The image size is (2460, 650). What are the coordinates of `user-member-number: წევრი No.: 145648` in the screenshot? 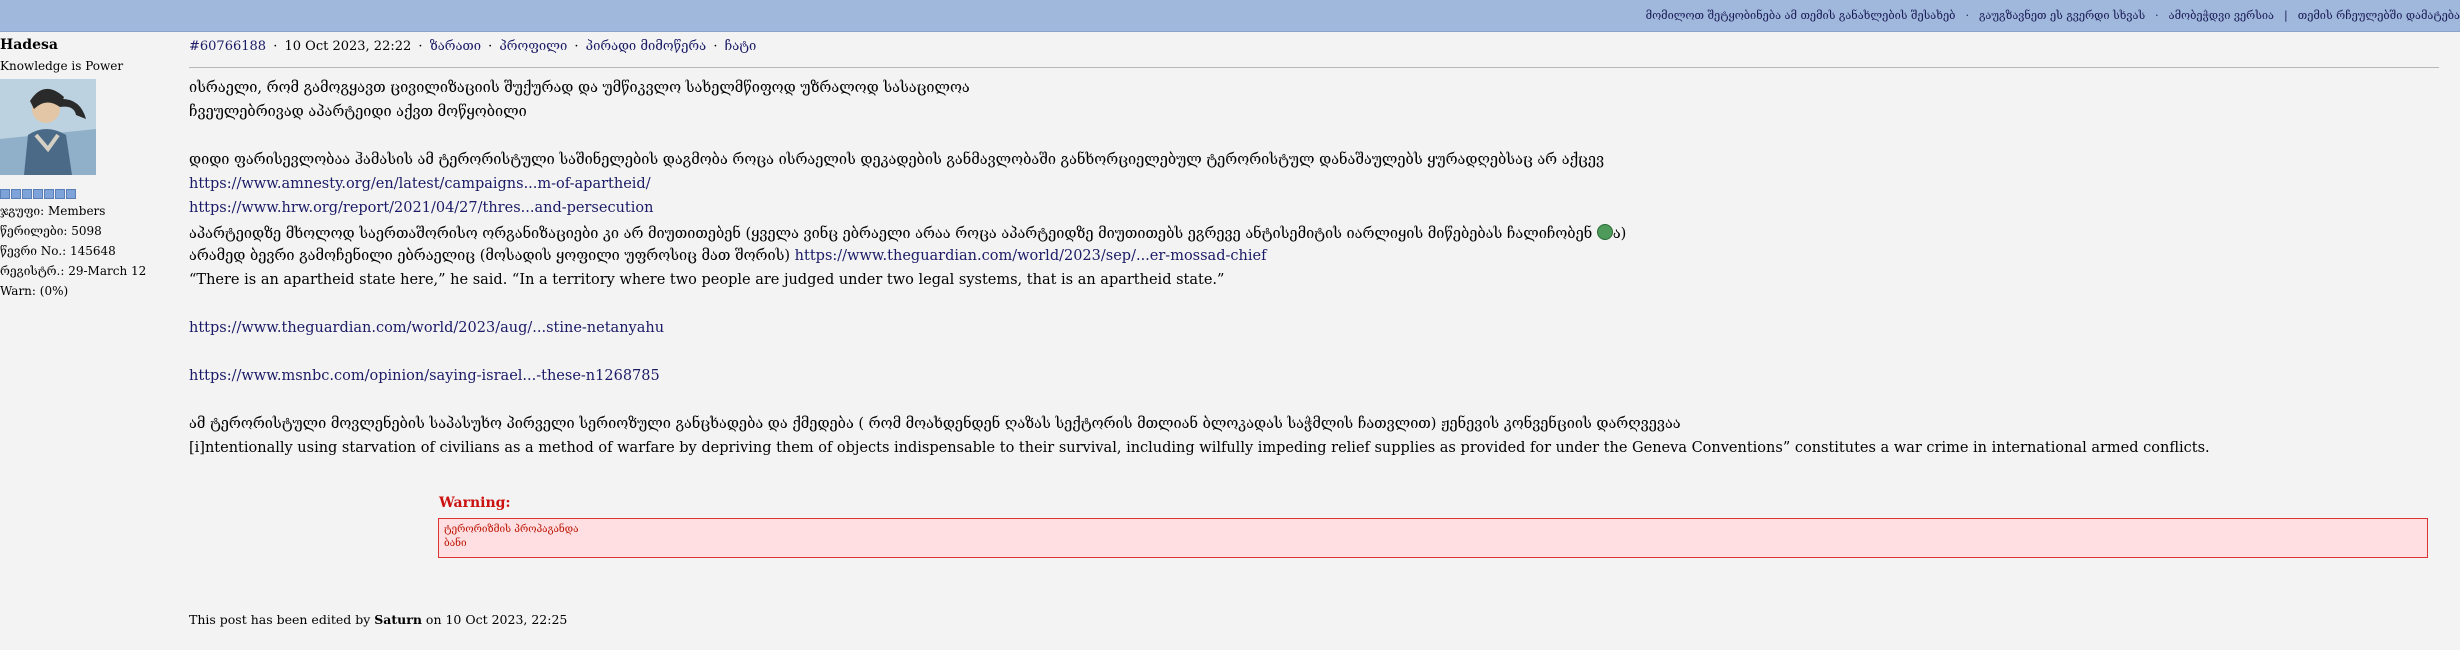 It's located at (58, 251).